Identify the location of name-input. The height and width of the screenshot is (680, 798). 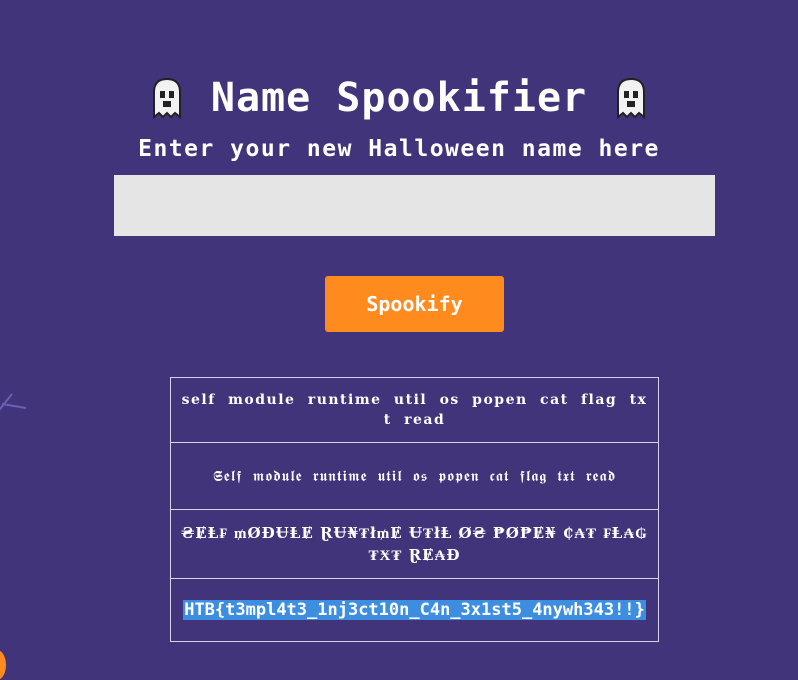
(414, 205).